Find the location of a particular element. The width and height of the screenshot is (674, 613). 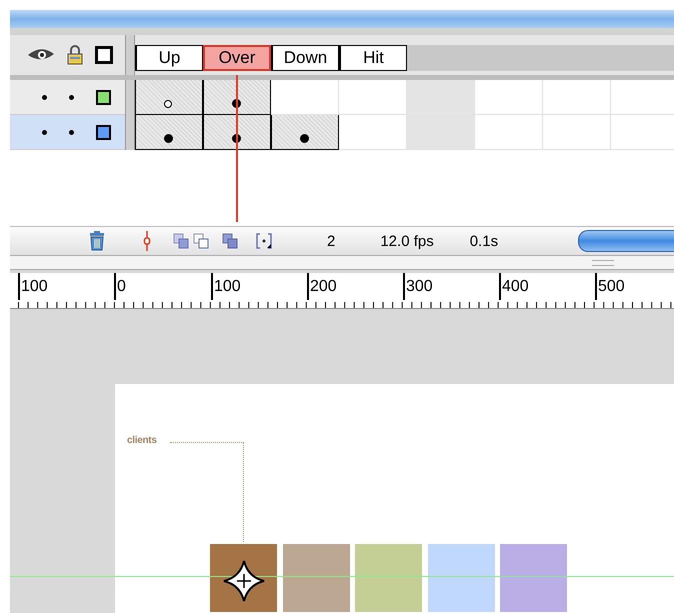

edit-frames-icon is located at coordinates (230, 241).